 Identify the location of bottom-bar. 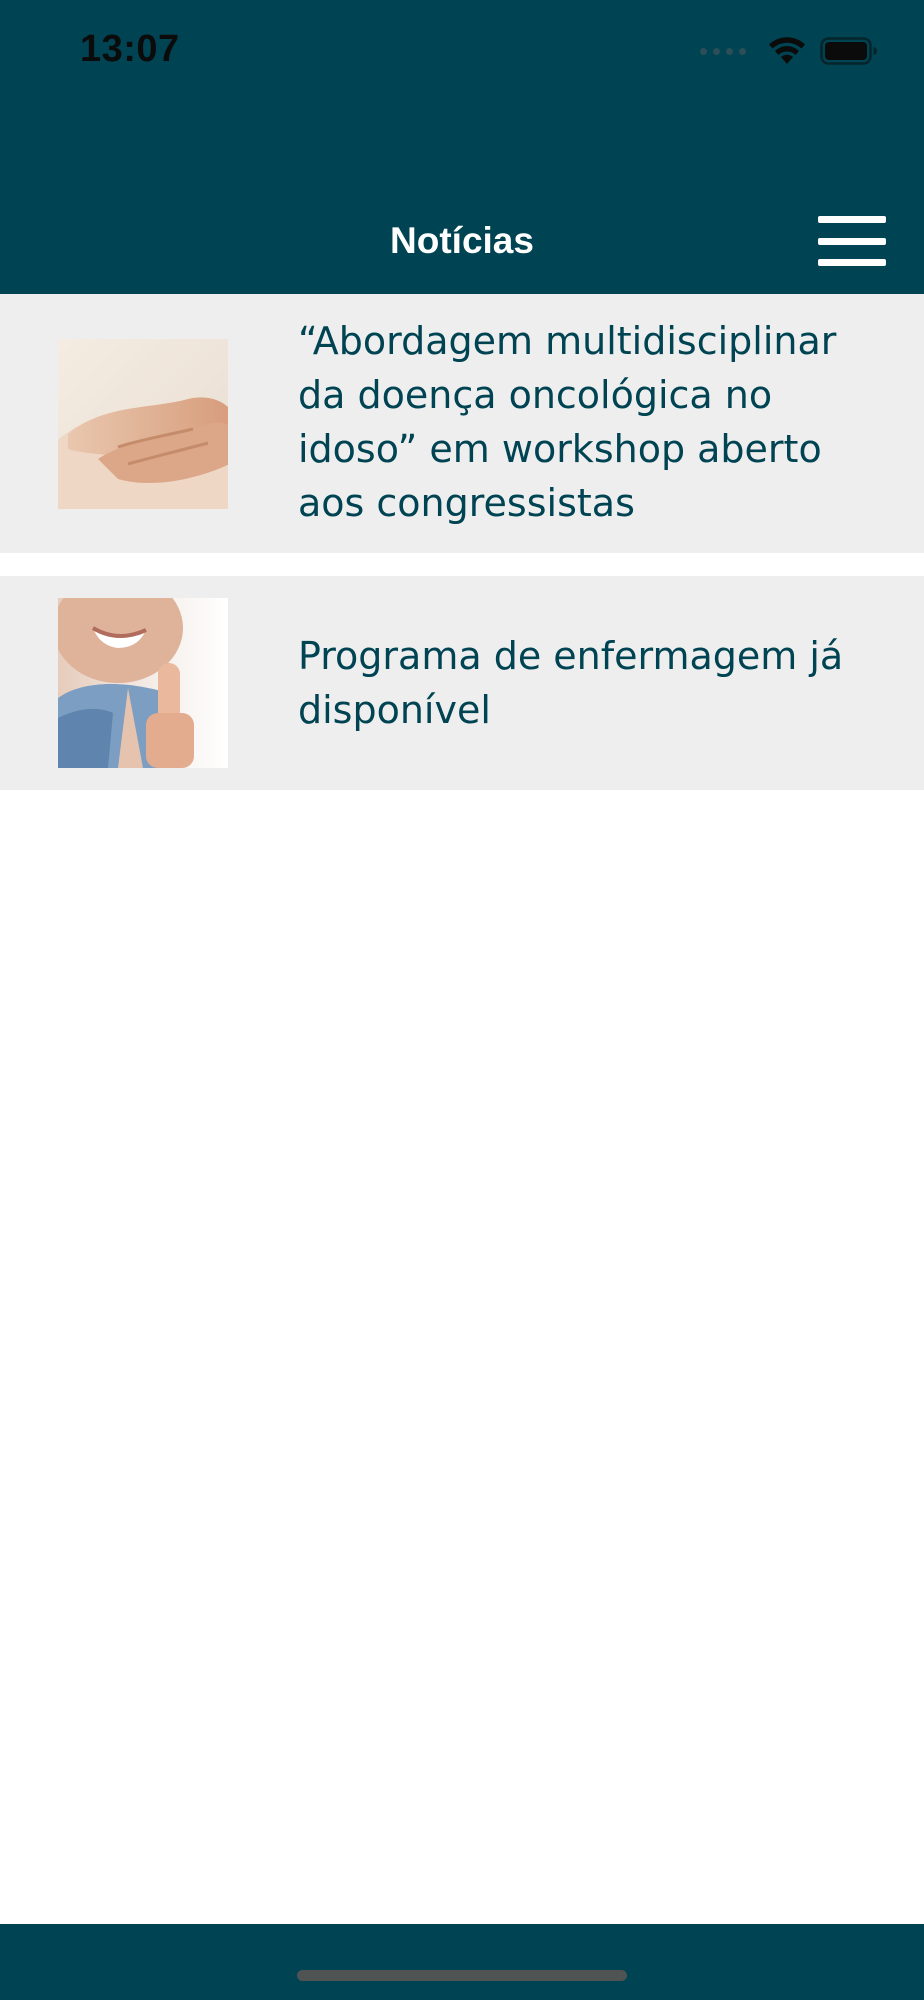
(462, 1962).